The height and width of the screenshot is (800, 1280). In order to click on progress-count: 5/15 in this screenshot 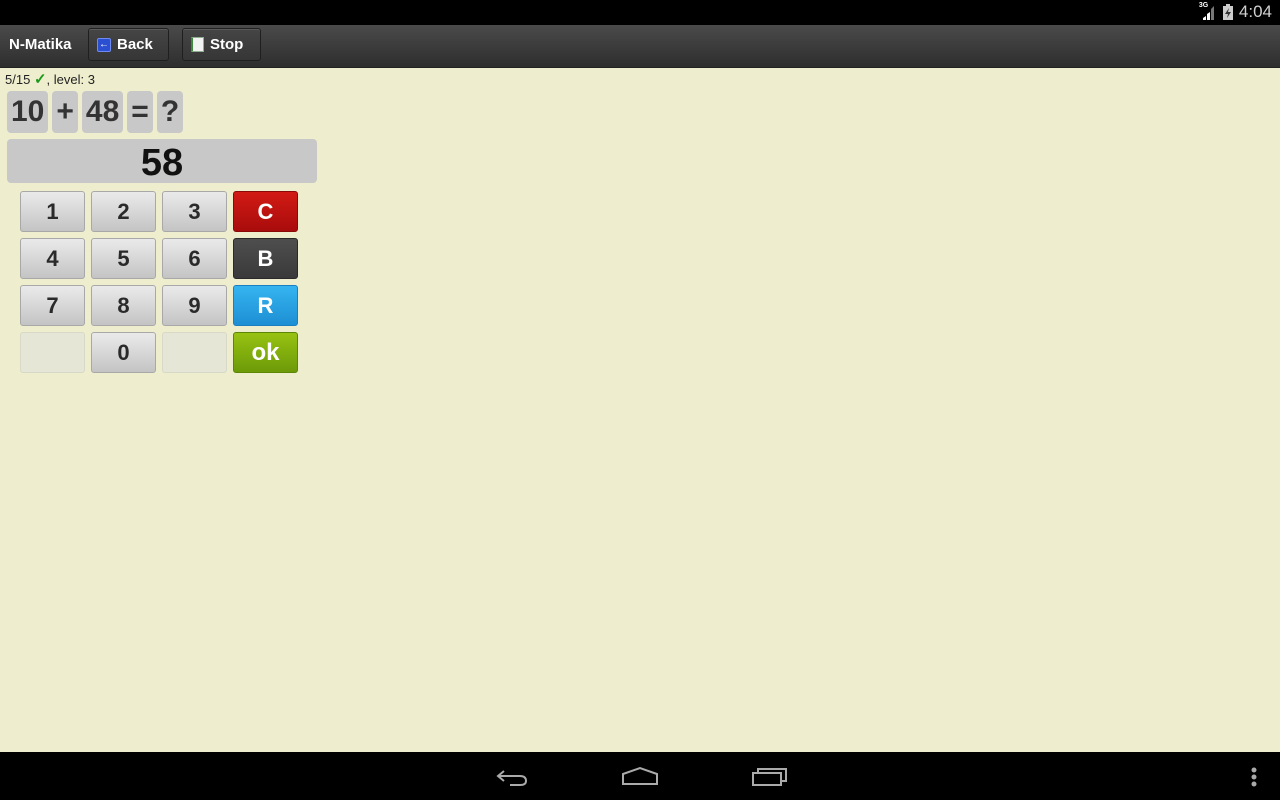, I will do `click(18, 79)`.